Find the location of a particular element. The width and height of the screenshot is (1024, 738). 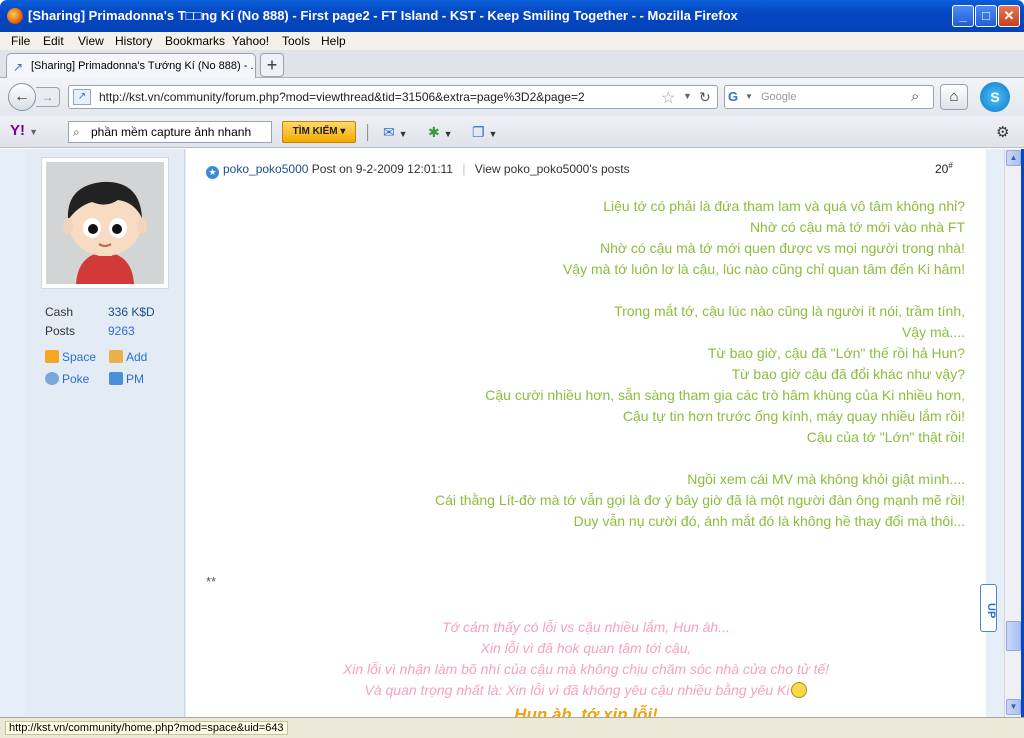

menu-bookmarks: Bookmarks is located at coordinates (195, 41).